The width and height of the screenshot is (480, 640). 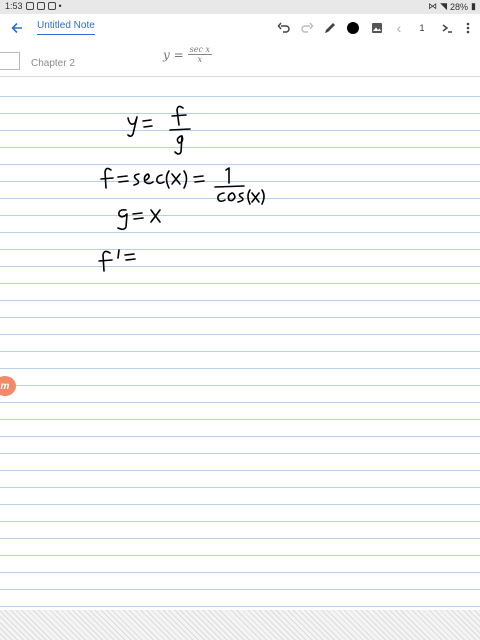 I want to click on page-bottom-margin, so click(x=240, y=625).